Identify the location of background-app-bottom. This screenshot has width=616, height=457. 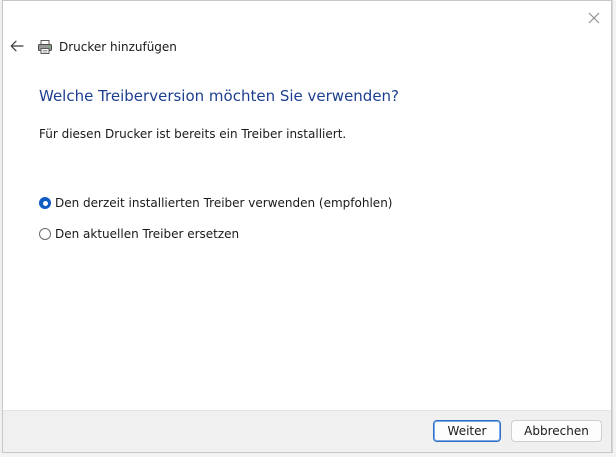
(308, 455).